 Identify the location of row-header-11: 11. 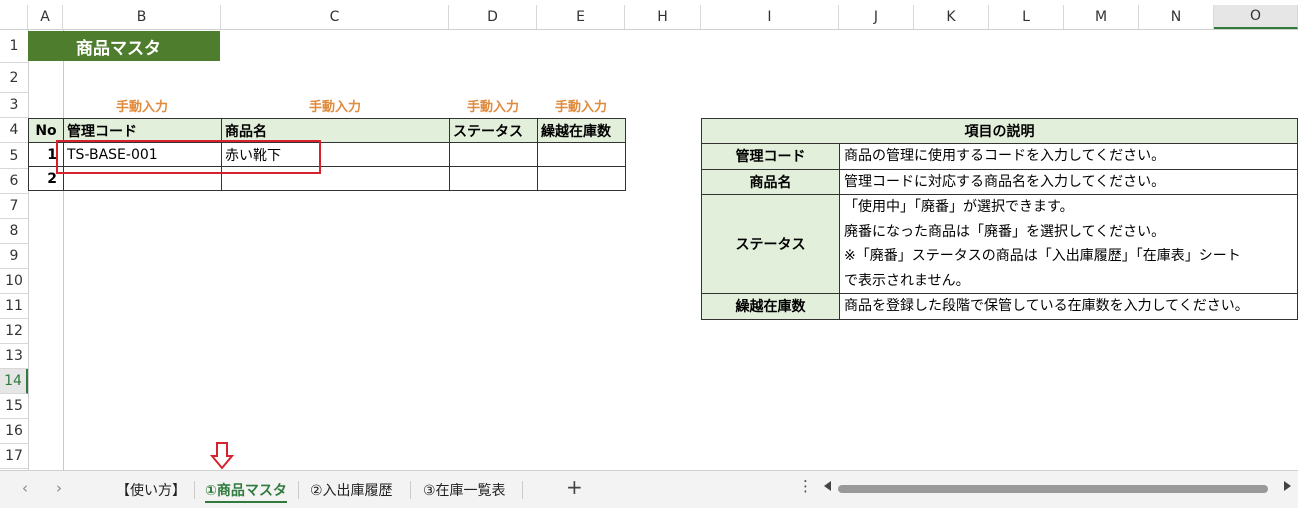
(14, 306).